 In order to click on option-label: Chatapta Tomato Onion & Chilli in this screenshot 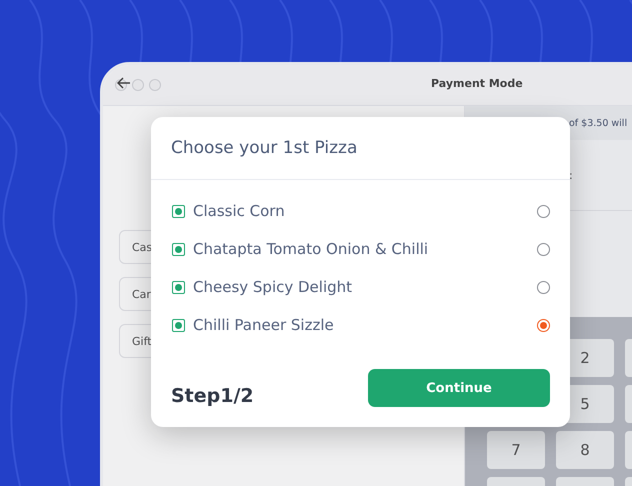, I will do `click(311, 249)`.